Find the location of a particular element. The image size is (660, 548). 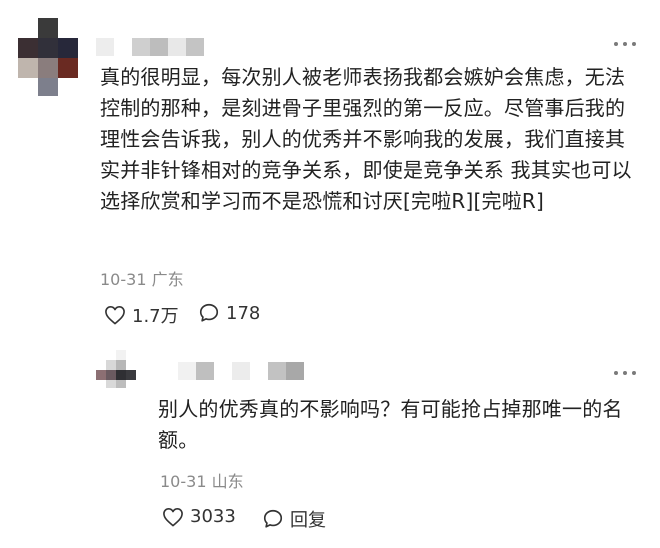

reply-meta: 10-31 山东 is located at coordinates (202, 480).